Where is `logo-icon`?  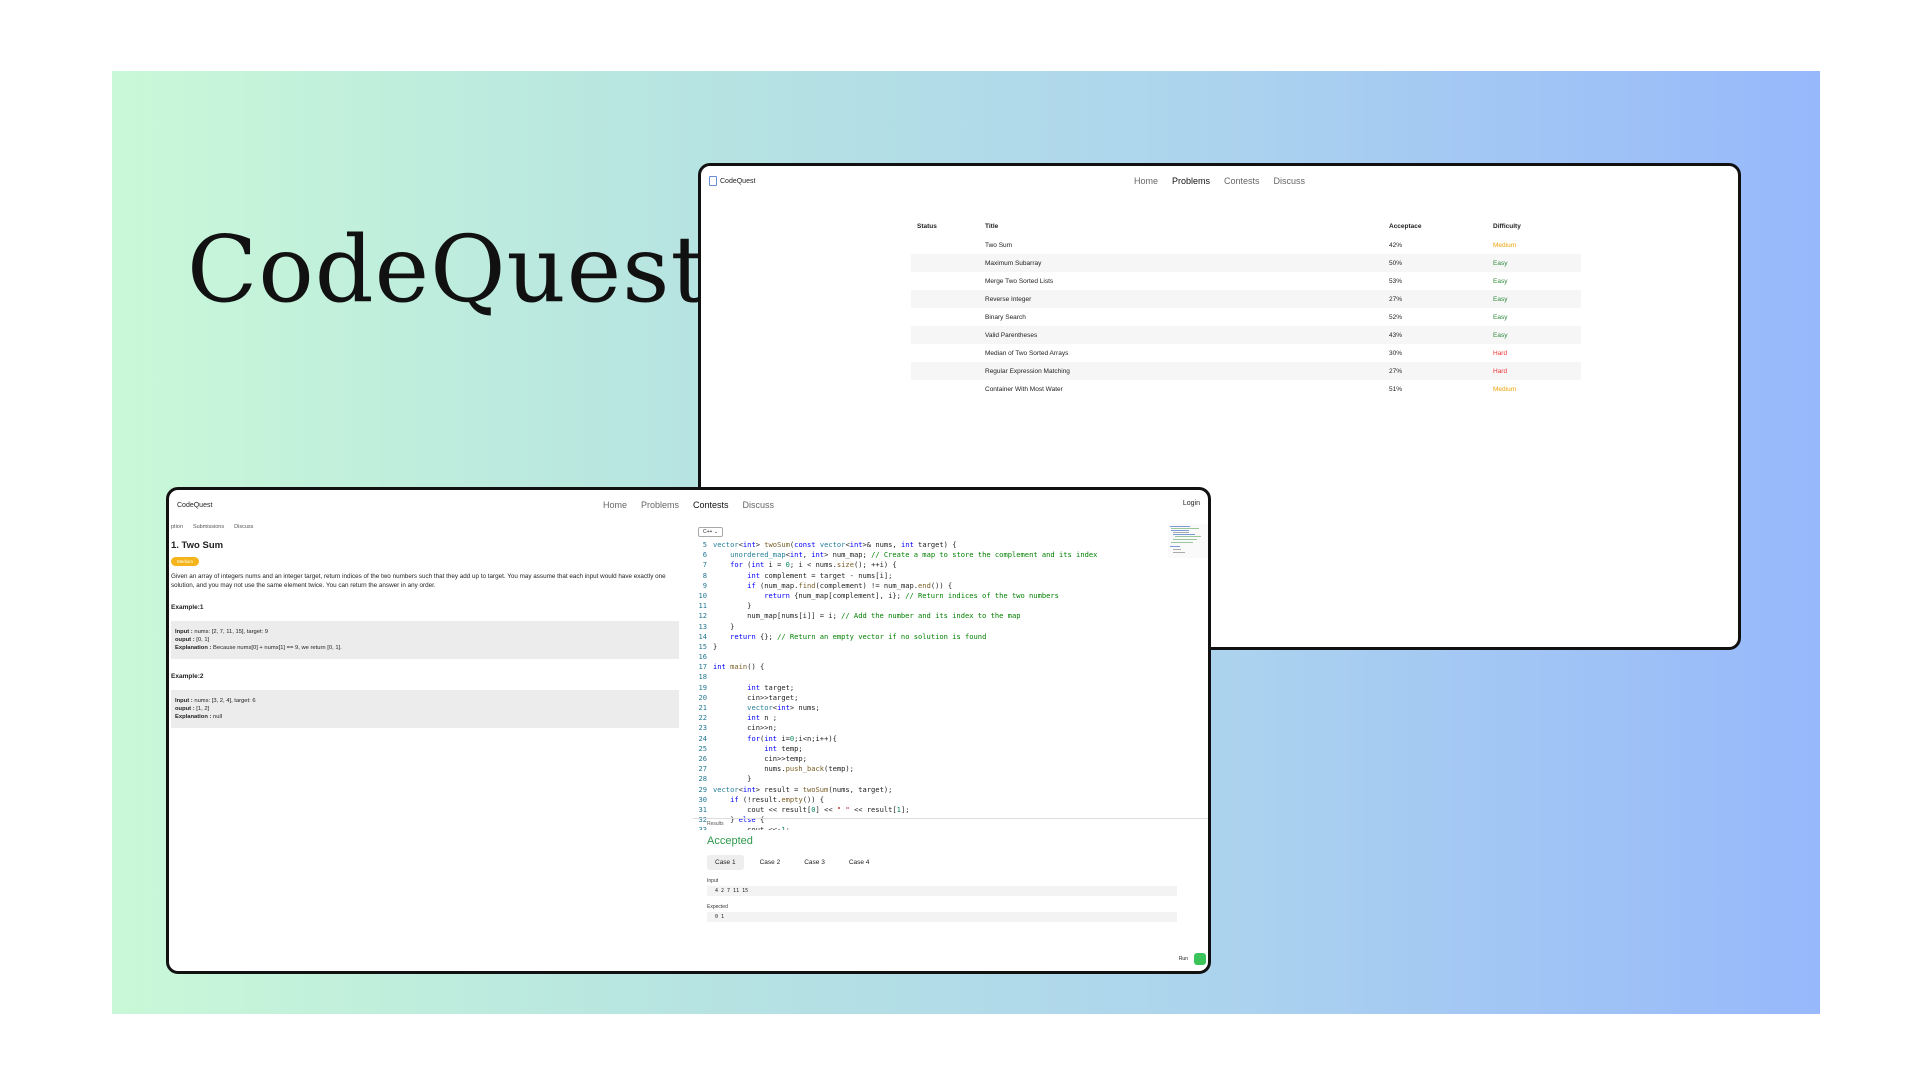 logo-icon is located at coordinates (713, 181).